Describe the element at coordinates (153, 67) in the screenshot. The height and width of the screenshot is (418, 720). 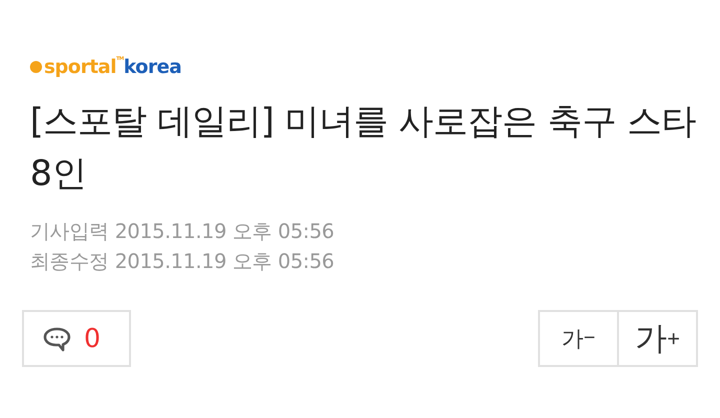
I see `logo-text: korea` at that location.